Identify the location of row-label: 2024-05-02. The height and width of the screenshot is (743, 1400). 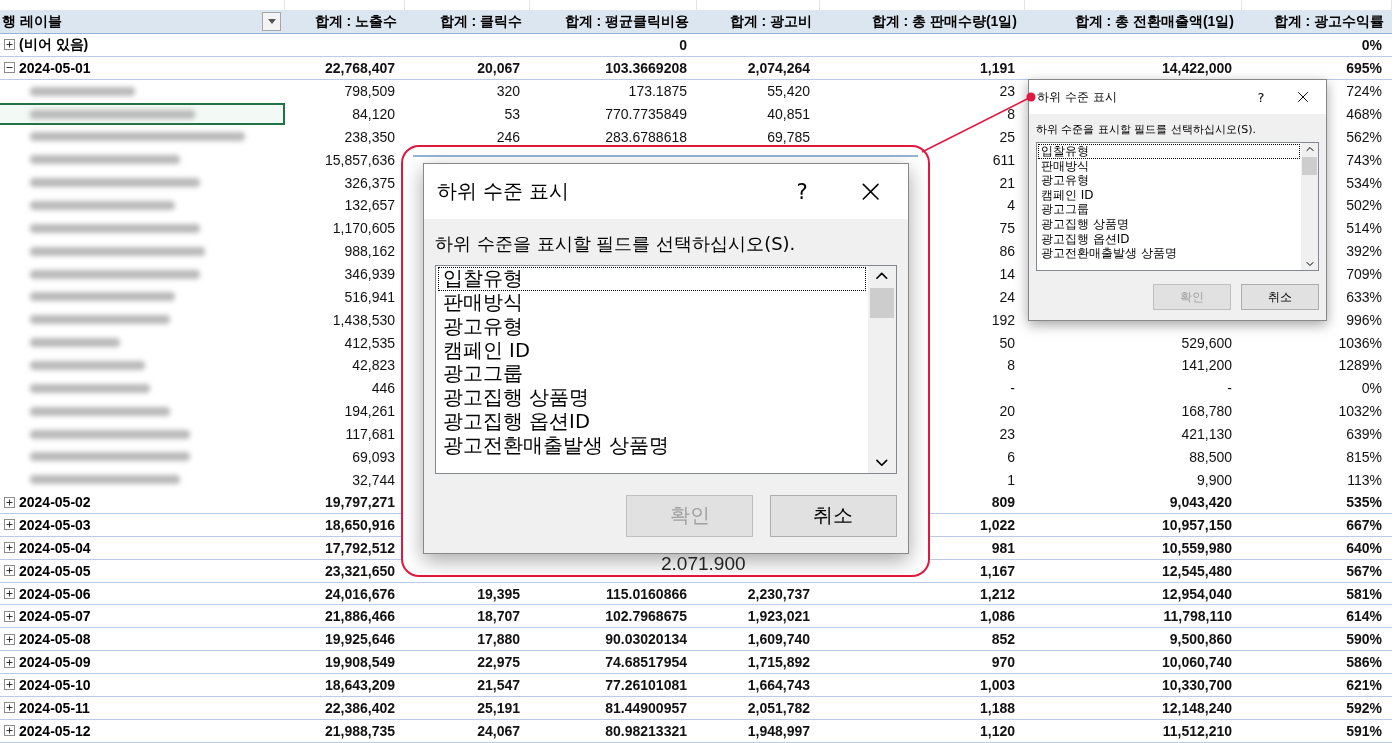
(55, 502).